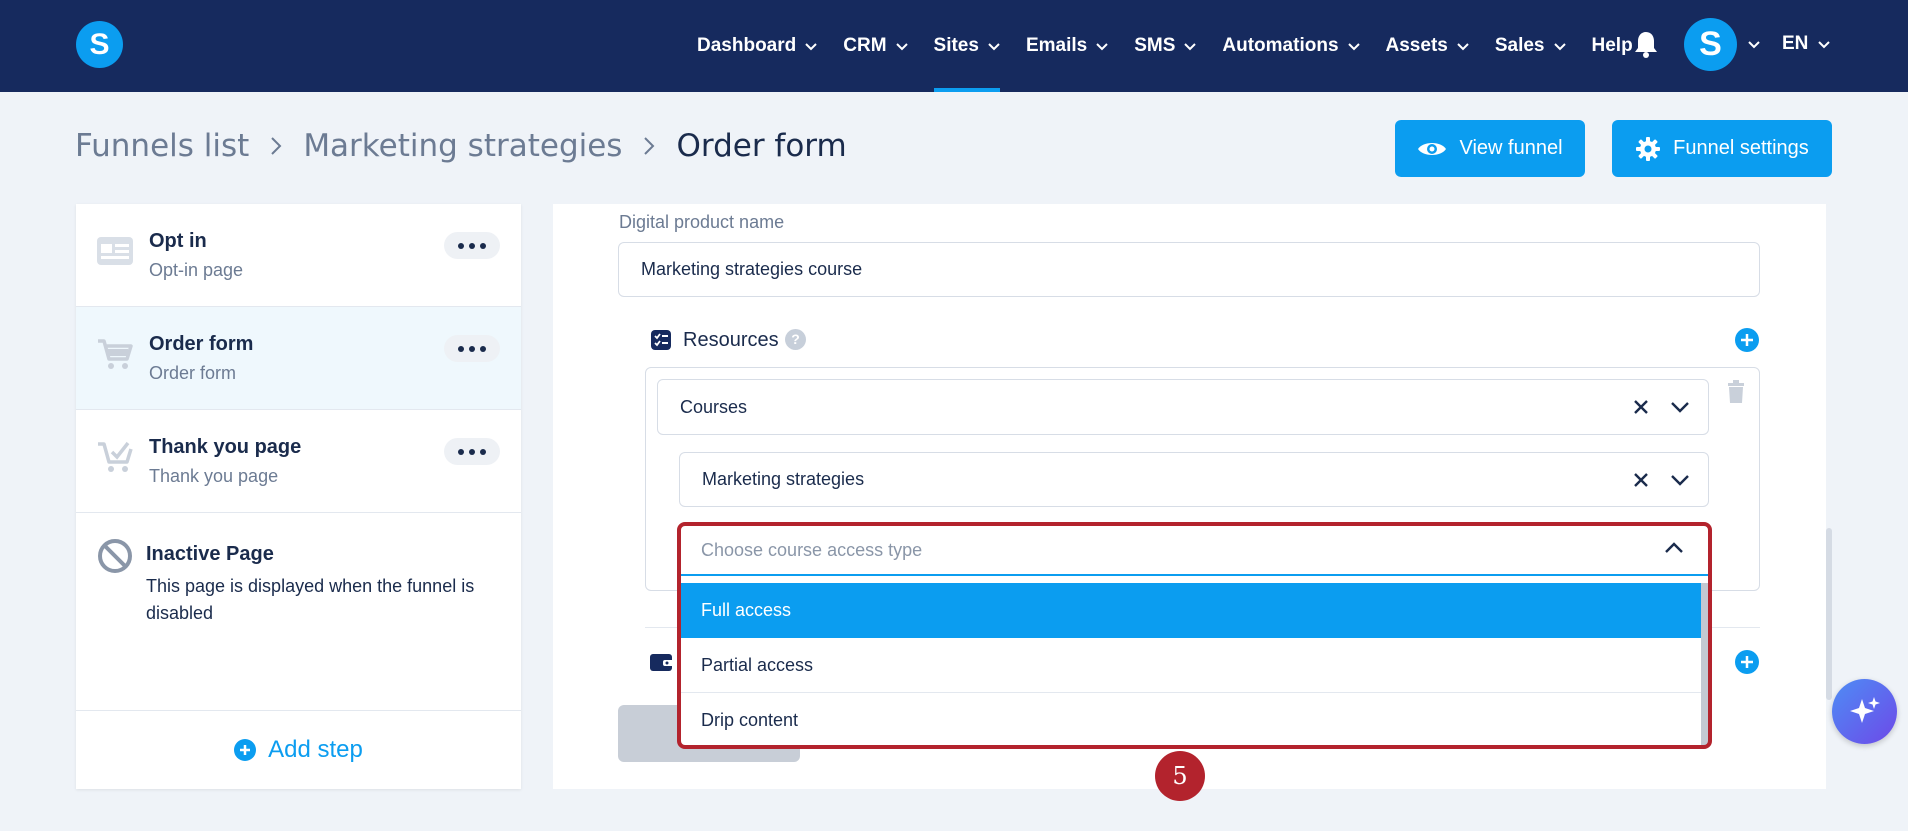  What do you see at coordinates (1795, 43) in the screenshot?
I see `language-label: EN` at bounding box center [1795, 43].